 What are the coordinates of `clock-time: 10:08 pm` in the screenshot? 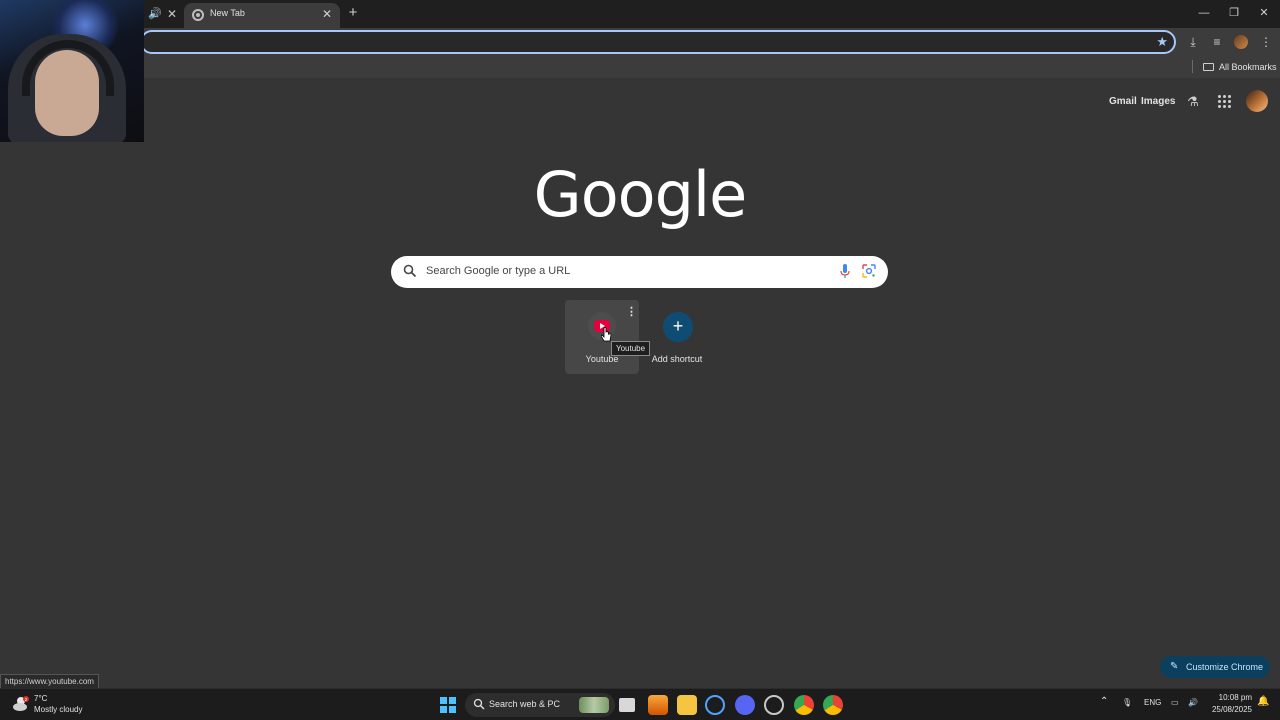 It's located at (1234, 697).